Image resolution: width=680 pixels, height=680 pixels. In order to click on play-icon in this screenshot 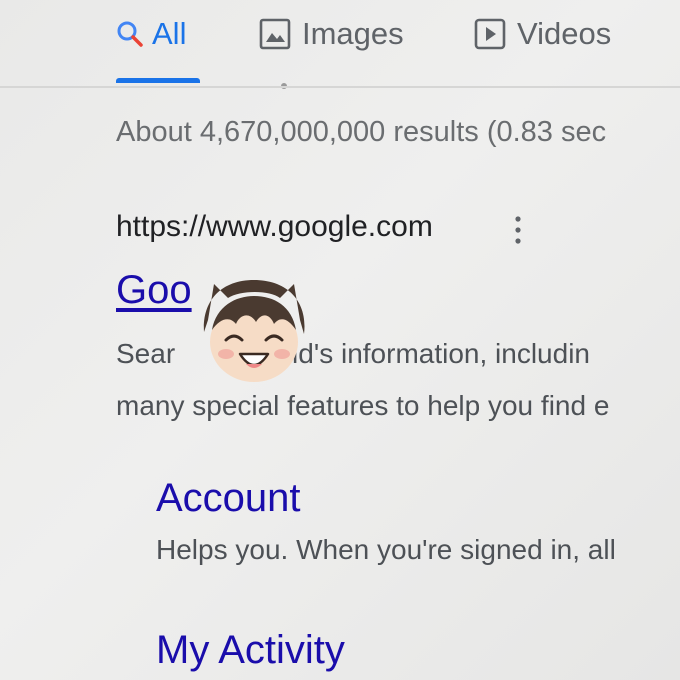, I will do `click(490, 34)`.